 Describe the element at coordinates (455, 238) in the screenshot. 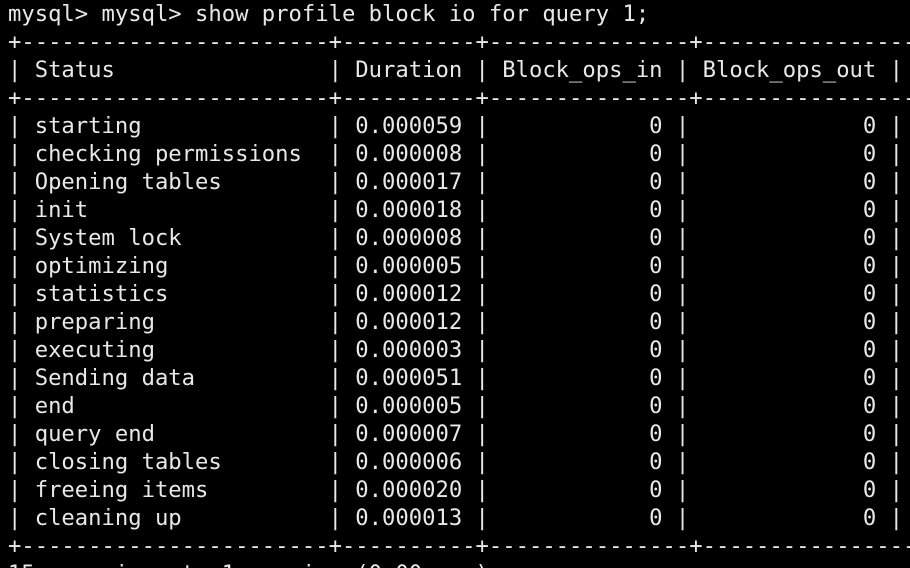

I see `table-row: | System lock | 0.000008 | 0 | 0 |` at that location.